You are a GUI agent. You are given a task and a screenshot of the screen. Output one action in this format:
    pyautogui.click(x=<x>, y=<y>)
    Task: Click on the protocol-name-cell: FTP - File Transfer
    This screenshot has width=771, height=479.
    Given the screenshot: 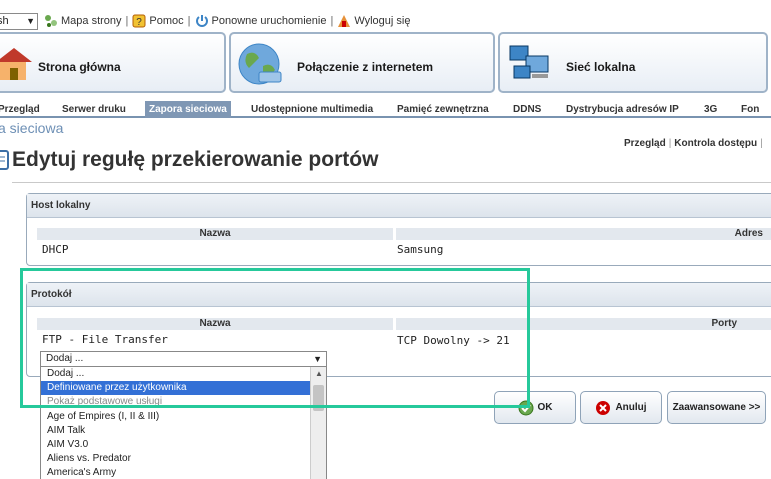 What is the action you would take?
    pyautogui.click(x=105, y=339)
    